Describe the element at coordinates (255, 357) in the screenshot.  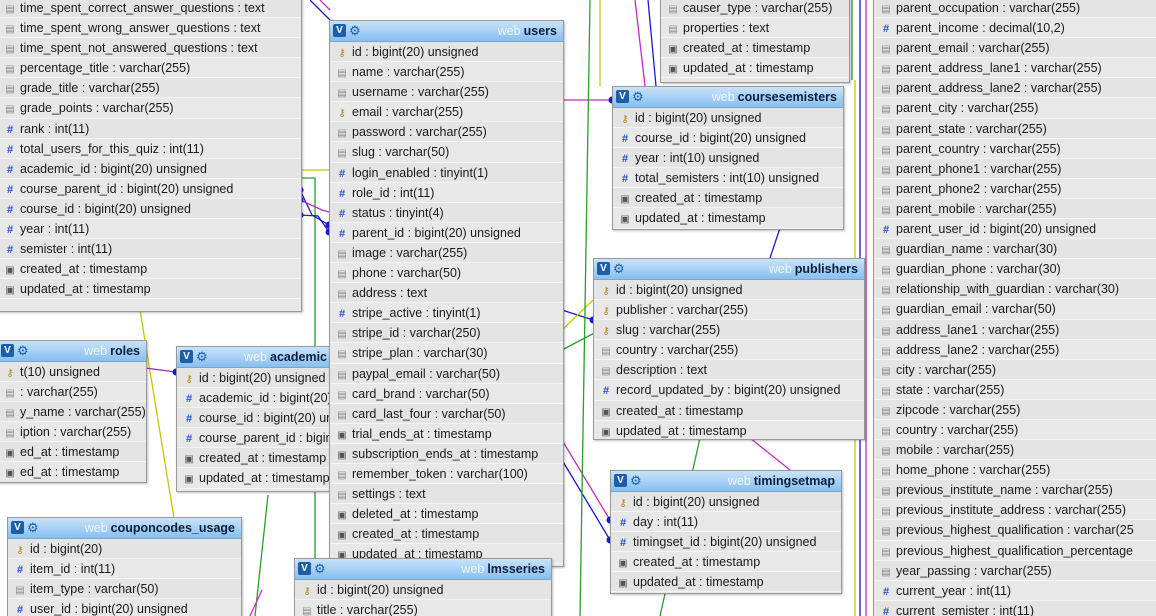
I see `table-header: V ⚙ web academic` at that location.